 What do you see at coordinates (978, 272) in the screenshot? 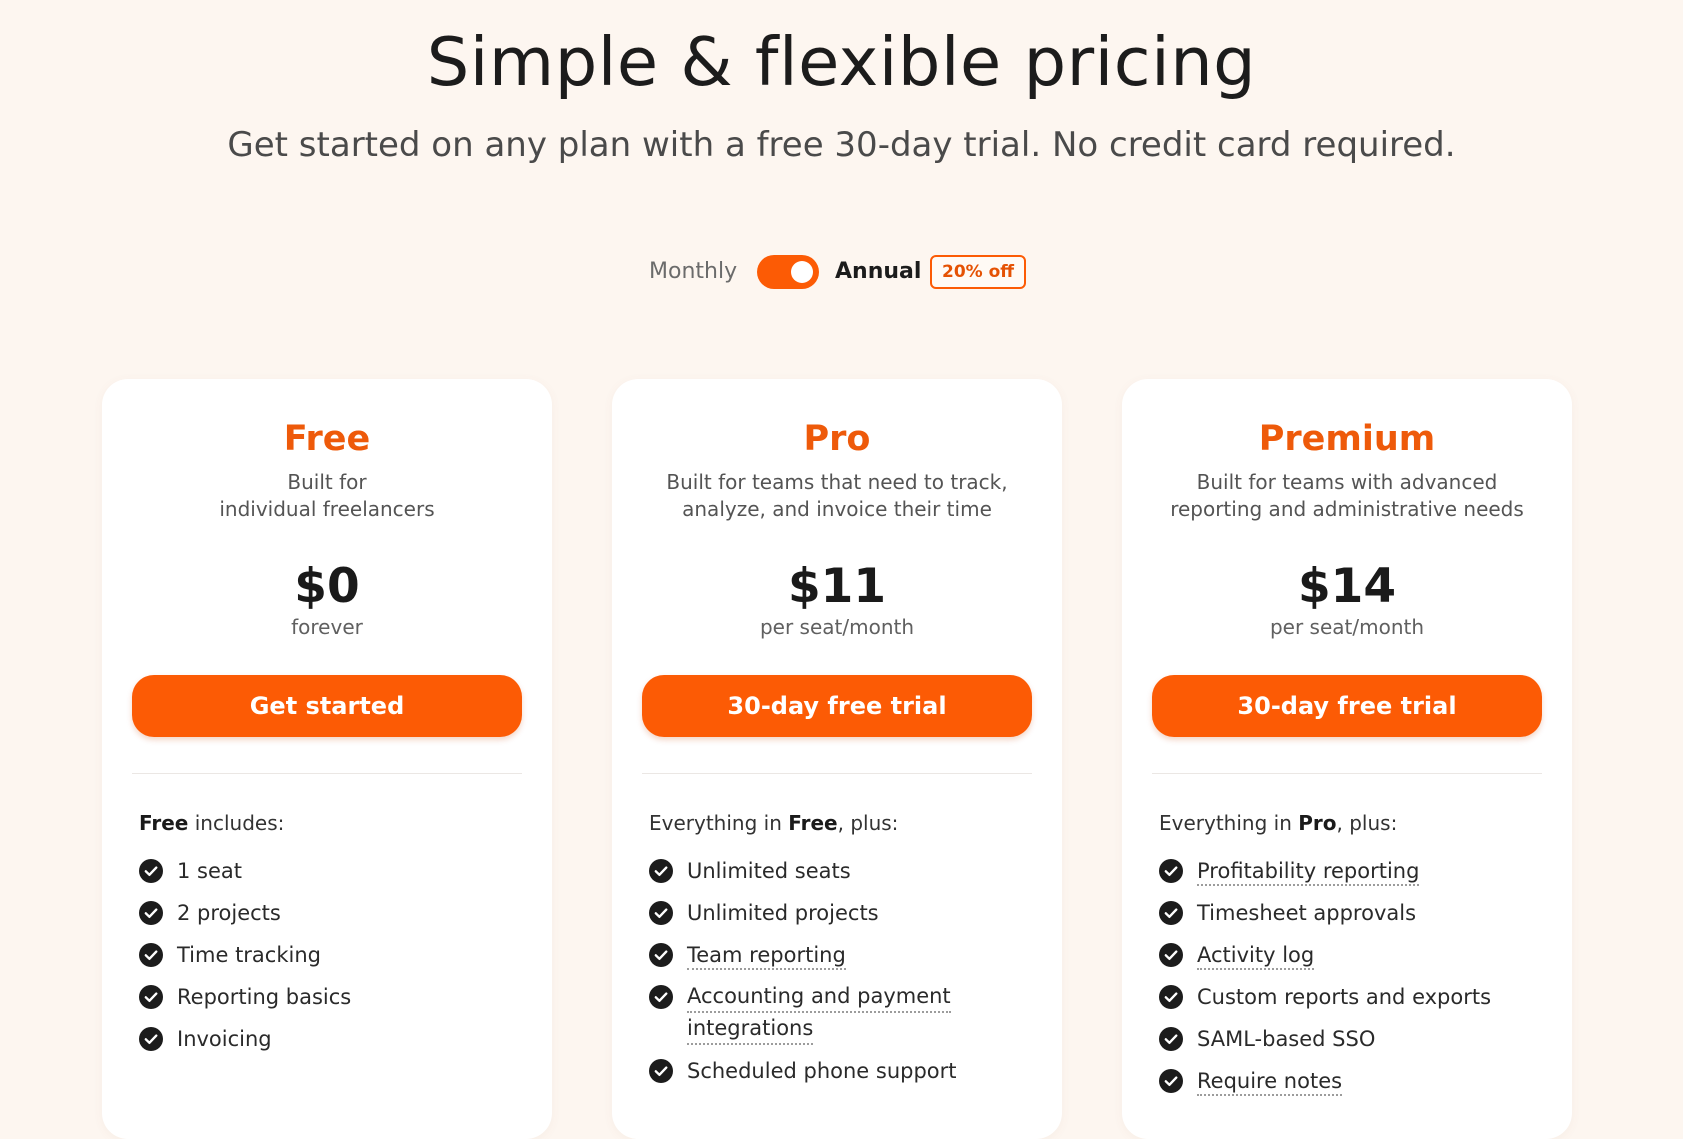
I see `discount-badge: 20% off` at bounding box center [978, 272].